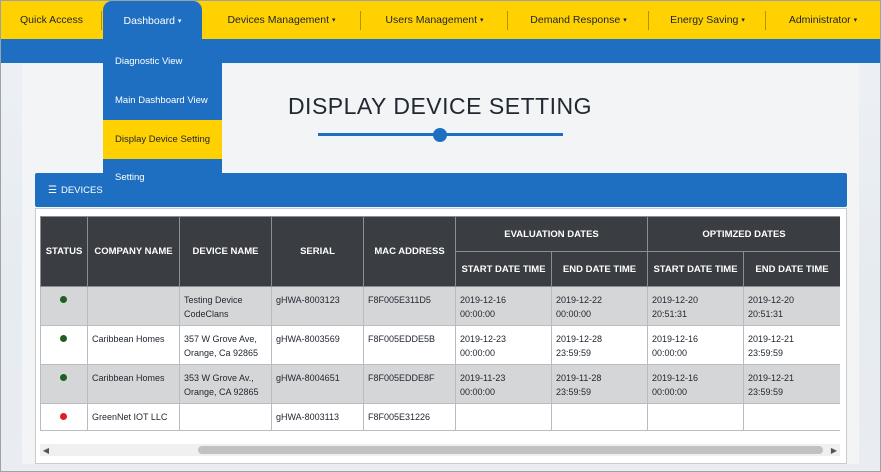 This screenshot has width=881, height=472. I want to click on serial-cell: gHWA-8003123, so click(317, 306).